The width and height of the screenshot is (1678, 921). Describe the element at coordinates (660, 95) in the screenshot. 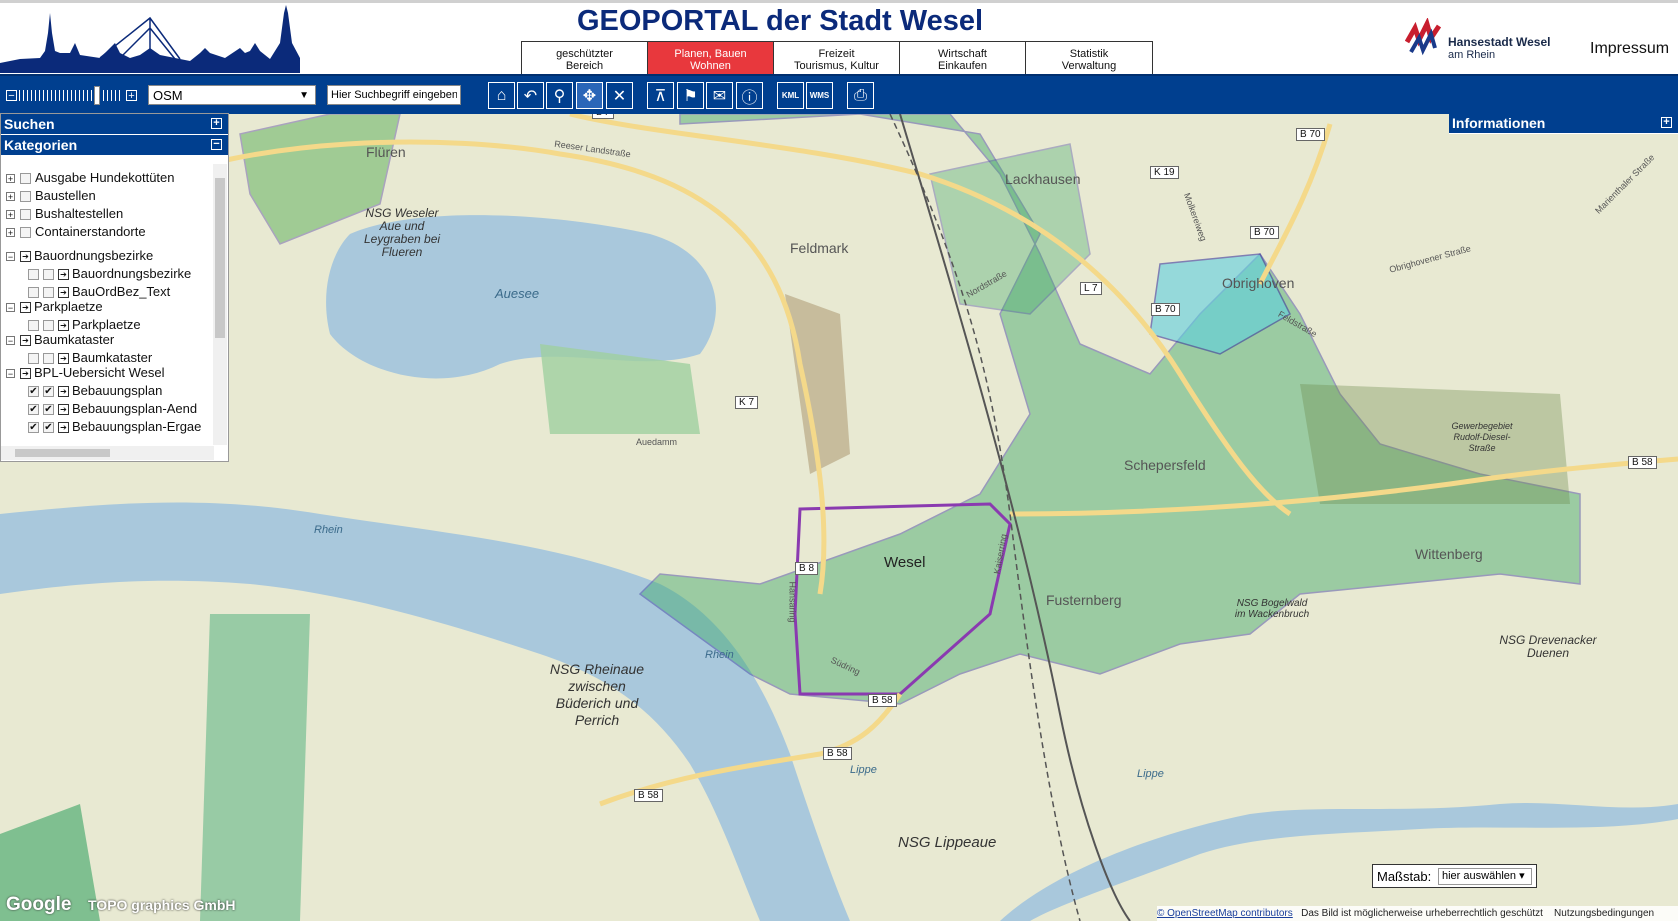

I see `measure-button: ⊼` at that location.